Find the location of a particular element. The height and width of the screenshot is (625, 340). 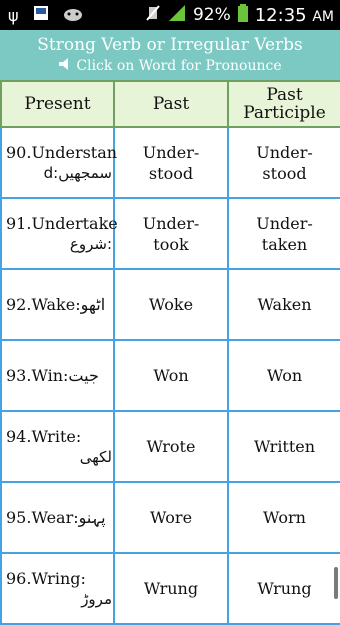

present-word: 94.Write: لکھی is located at coordinates (57, 446).